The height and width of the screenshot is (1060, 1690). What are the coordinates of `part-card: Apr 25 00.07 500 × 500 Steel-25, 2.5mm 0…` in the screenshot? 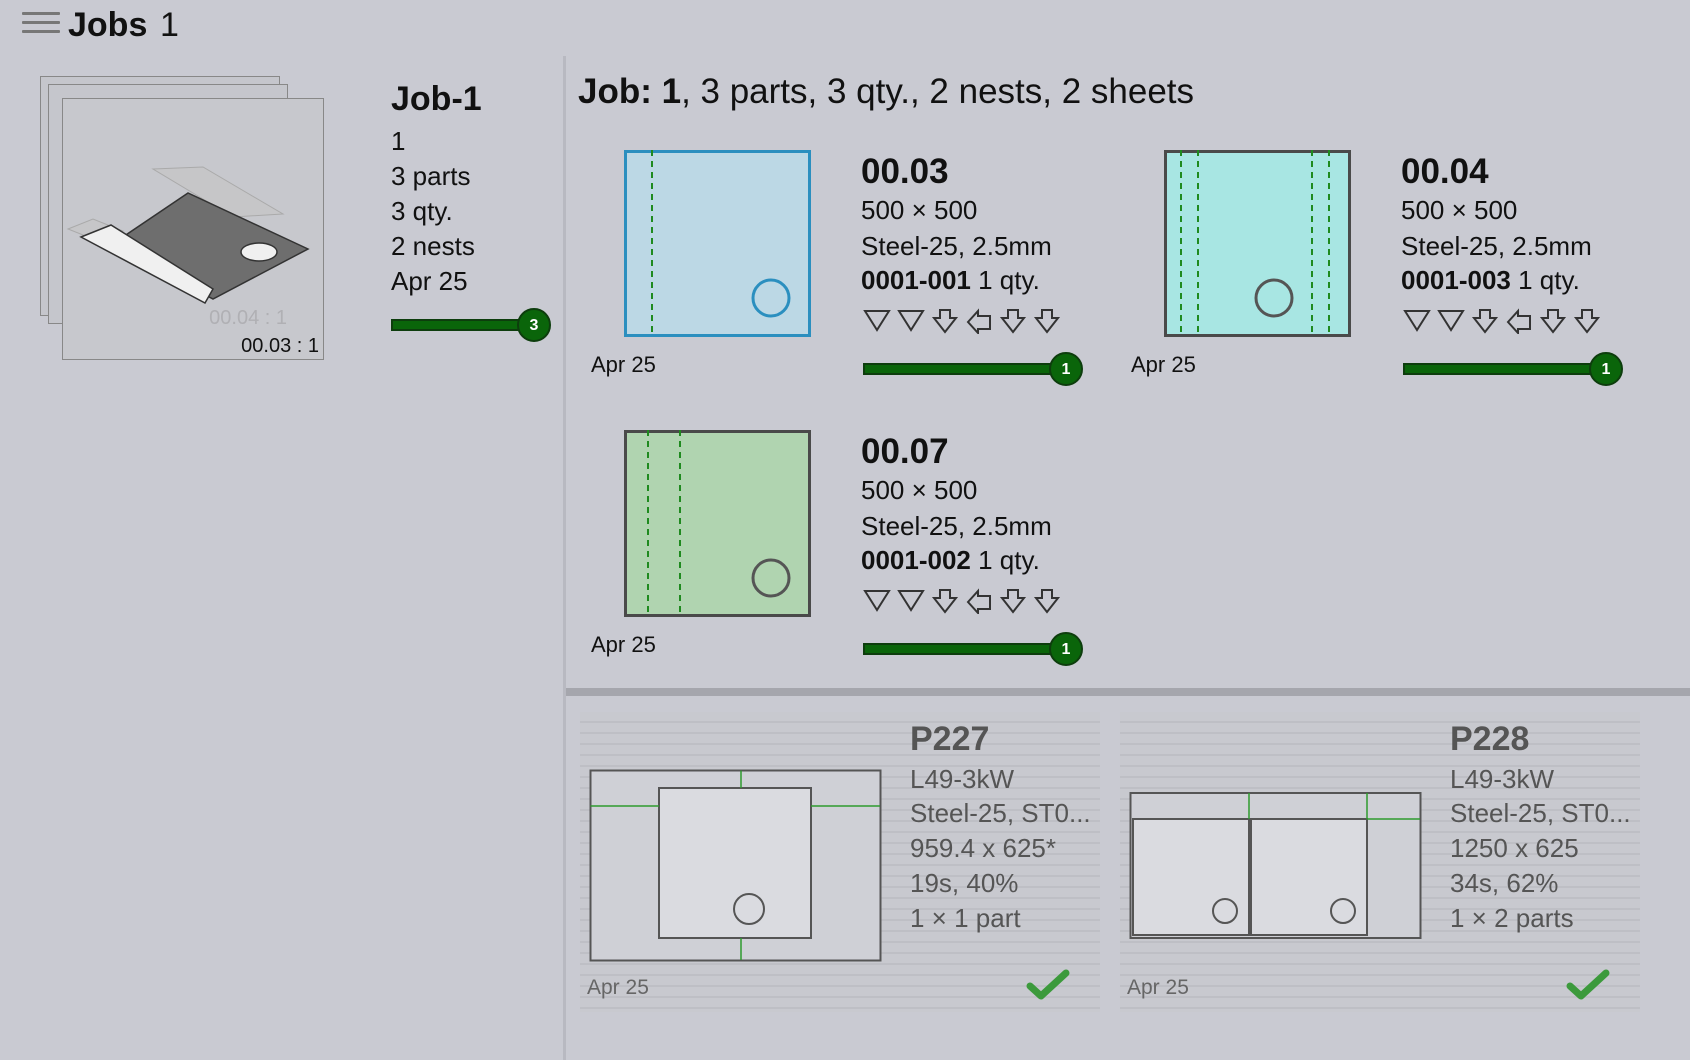 It's located at (847, 555).